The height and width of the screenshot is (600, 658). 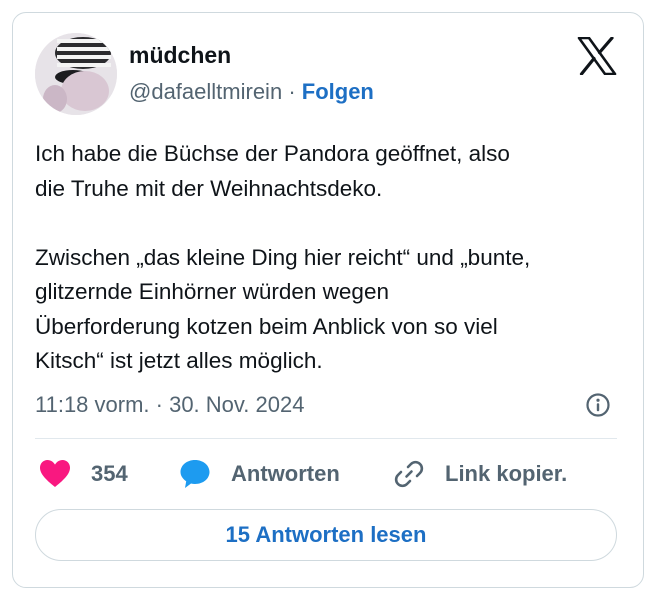 What do you see at coordinates (285, 473) in the screenshot?
I see `reply-label: Antworten` at bounding box center [285, 473].